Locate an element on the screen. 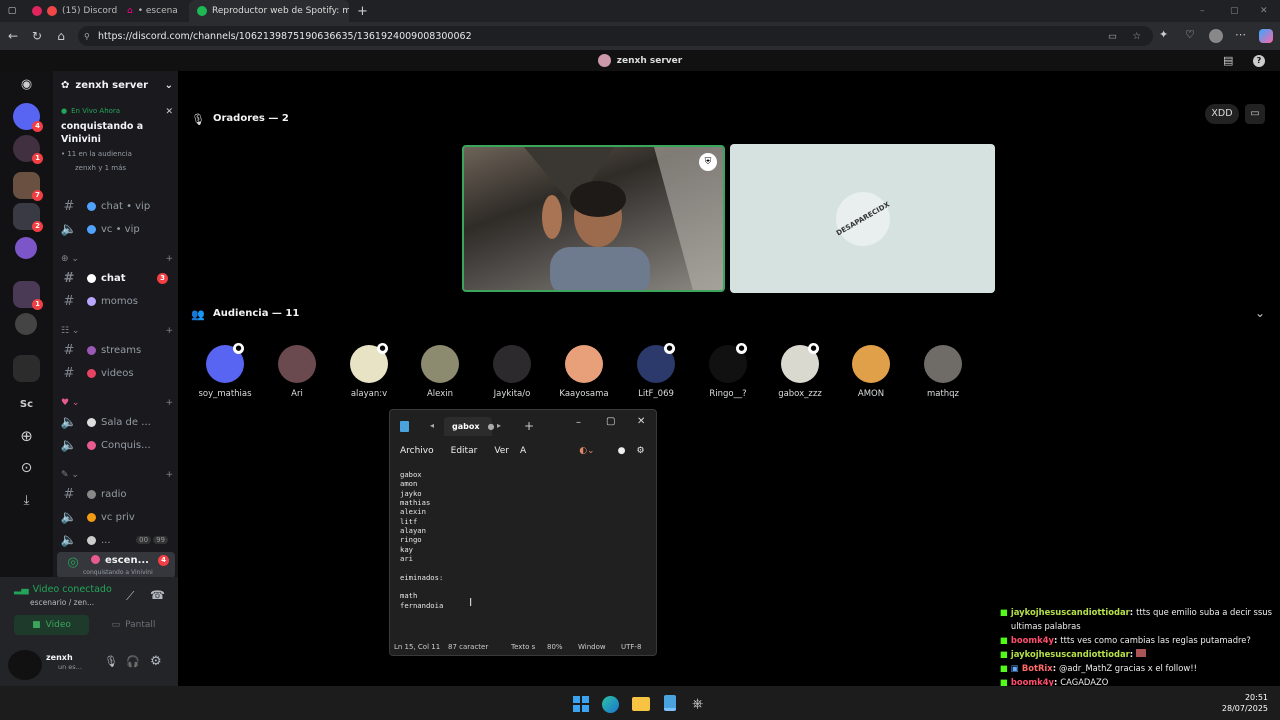 This screenshot has height=720, width=1280. headphones-icon: 🎧 is located at coordinates (133, 661).